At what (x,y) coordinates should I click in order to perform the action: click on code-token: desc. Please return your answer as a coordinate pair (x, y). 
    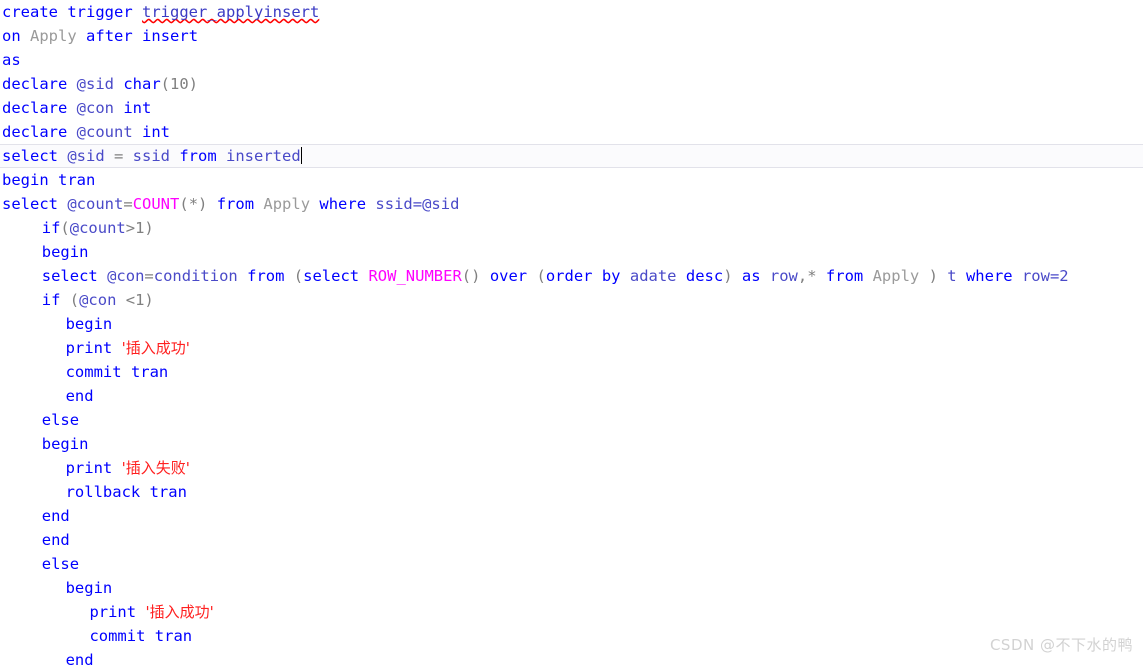
    Looking at the image, I should click on (704, 276).